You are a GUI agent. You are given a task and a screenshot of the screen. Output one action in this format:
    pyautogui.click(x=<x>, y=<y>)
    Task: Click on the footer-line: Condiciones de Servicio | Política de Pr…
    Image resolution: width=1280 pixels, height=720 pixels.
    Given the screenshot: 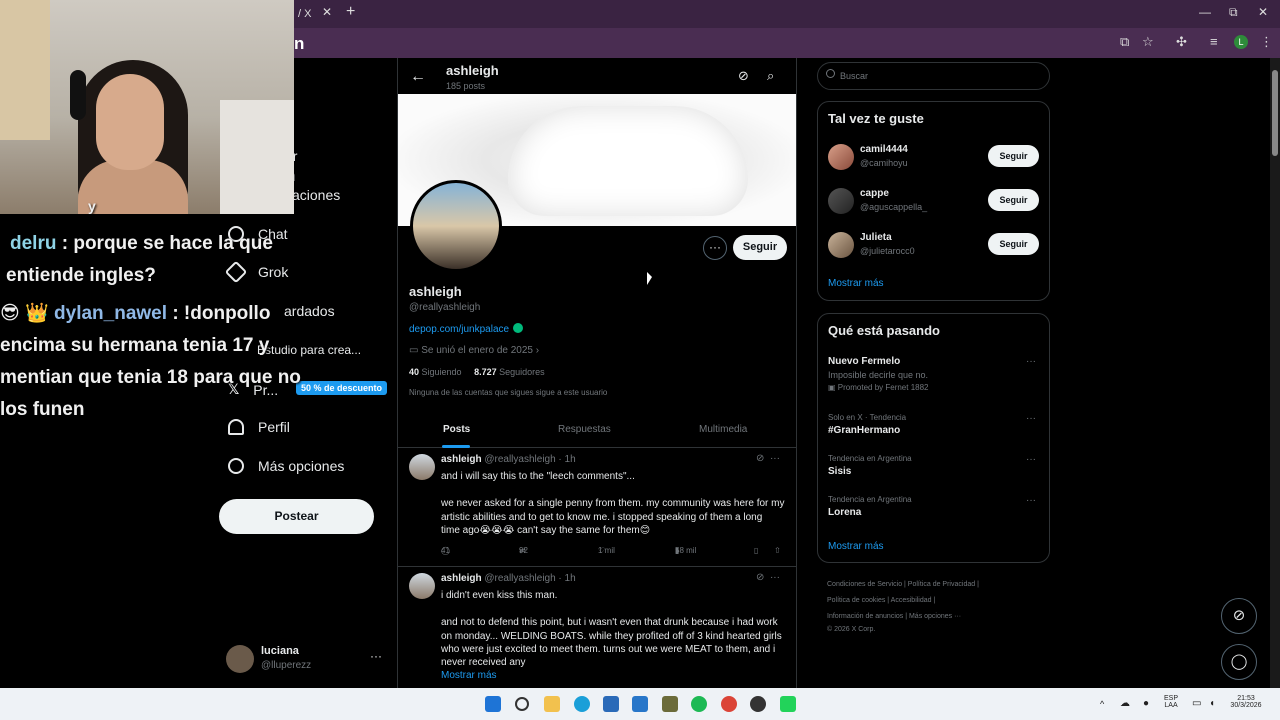 What is the action you would take?
    pyautogui.click(x=932, y=585)
    